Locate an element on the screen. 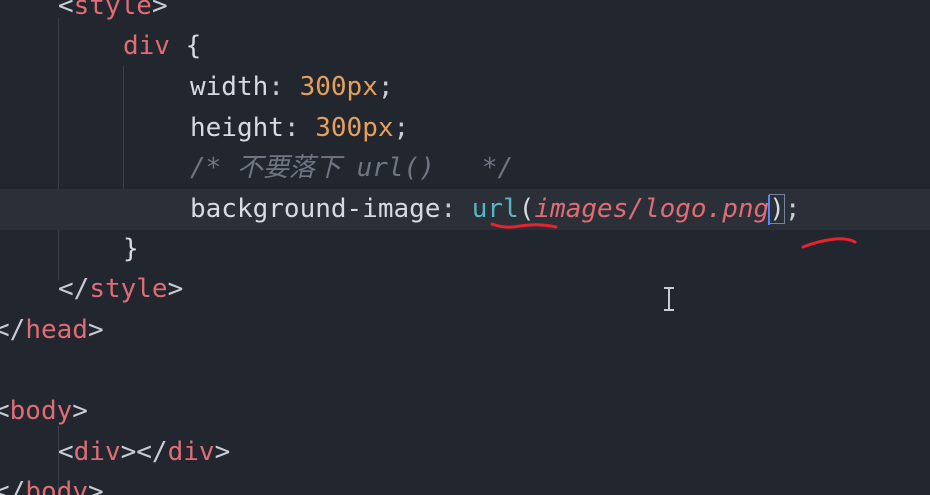  code-line-content: width: 300px; is located at coordinates (292, 87).